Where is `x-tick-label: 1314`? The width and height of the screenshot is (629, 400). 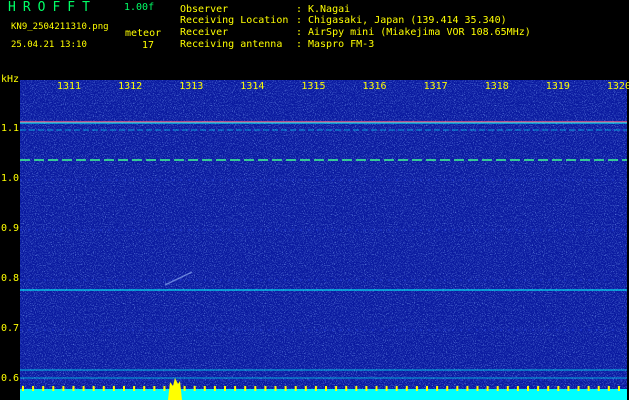
x-tick-label: 1314 is located at coordinates (252, 86).